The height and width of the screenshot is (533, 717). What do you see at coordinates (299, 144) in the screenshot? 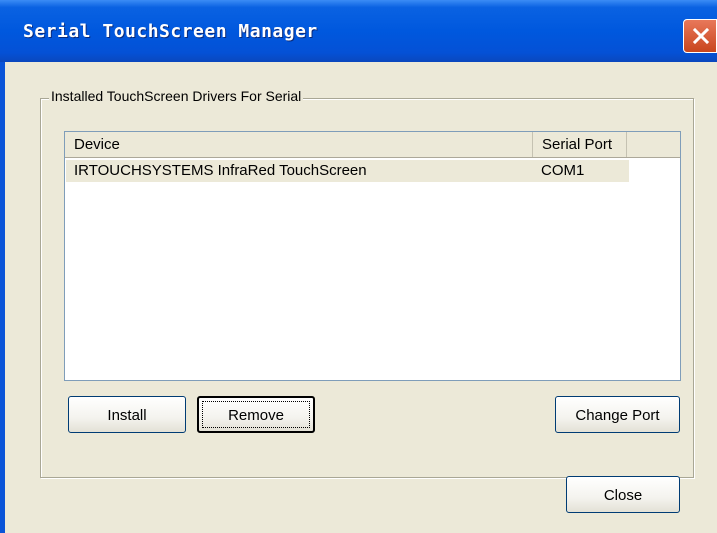
I see `column-header-device: Device` at bounding box center [299, 144].